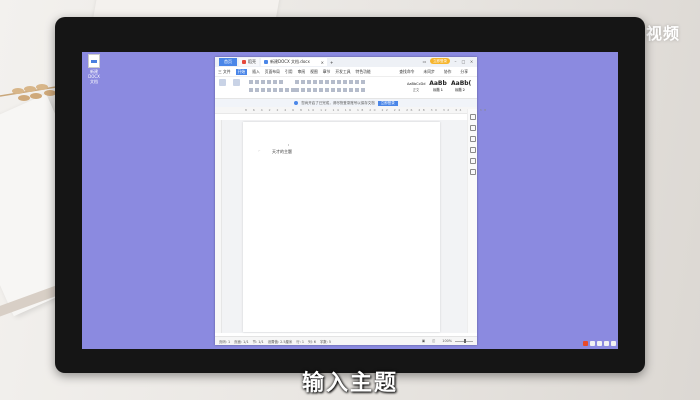 The height and width of the screenshot is (400, 700). I want to click on tab-store: 稻壳, so click(249, 62).